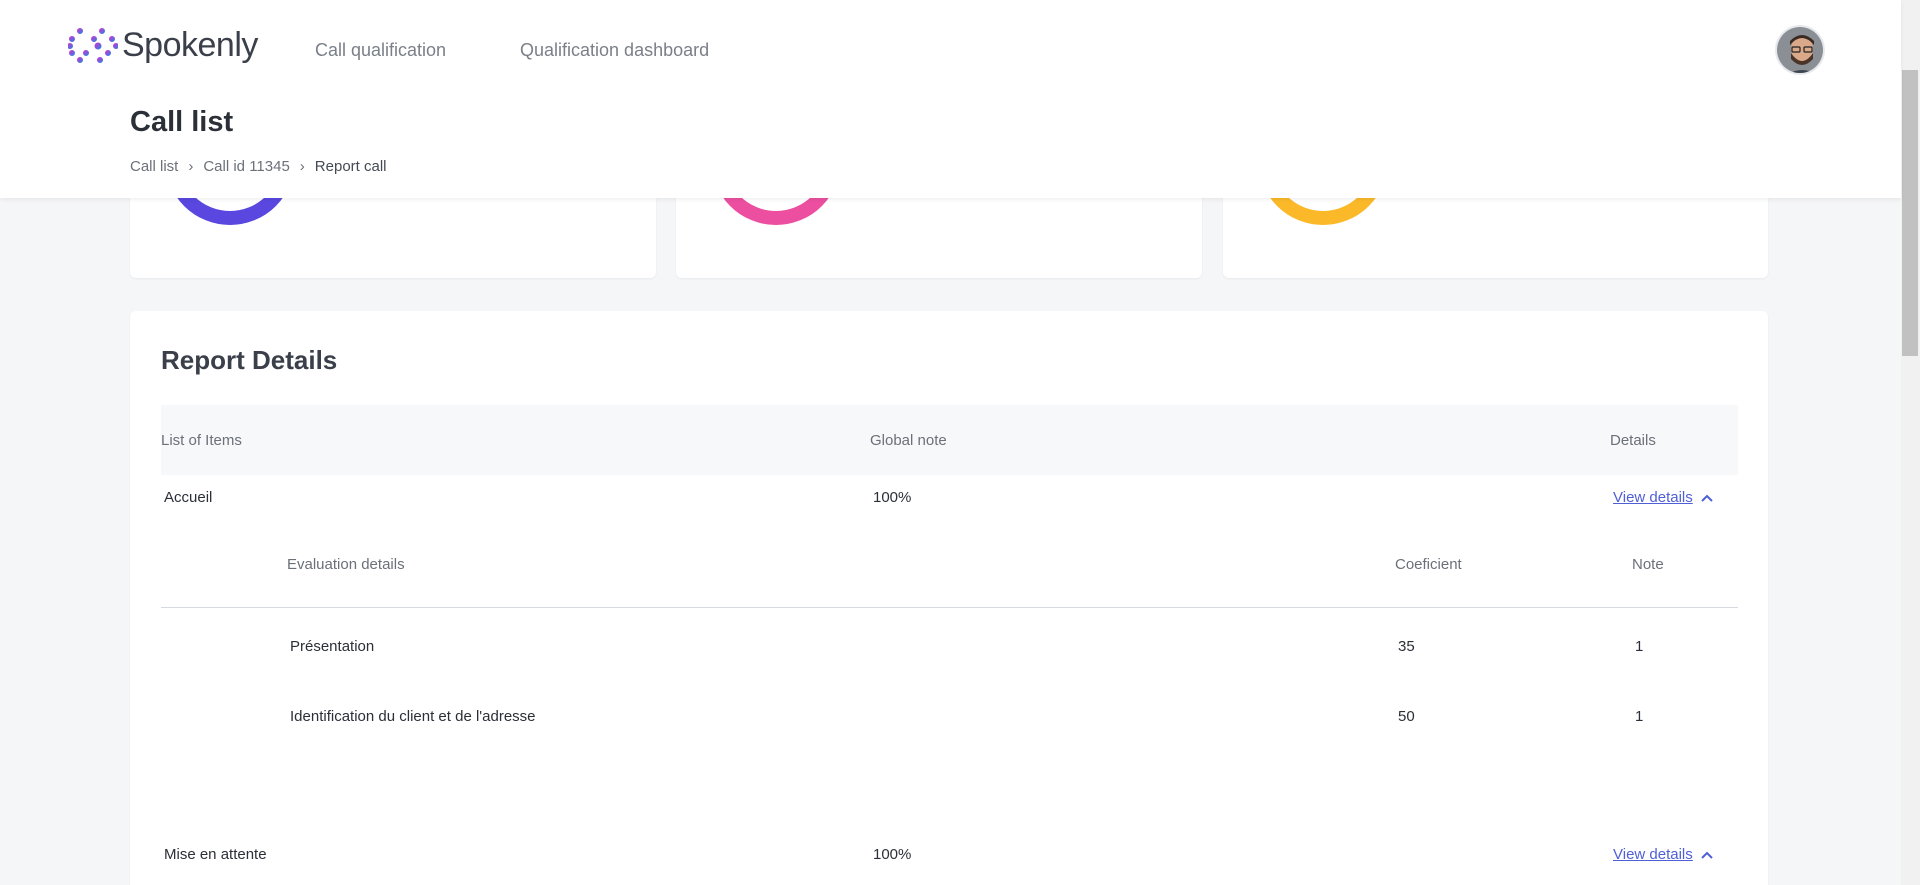  I want to click on breadcrumb-call-id: Call id 11345, so click(246, 166).